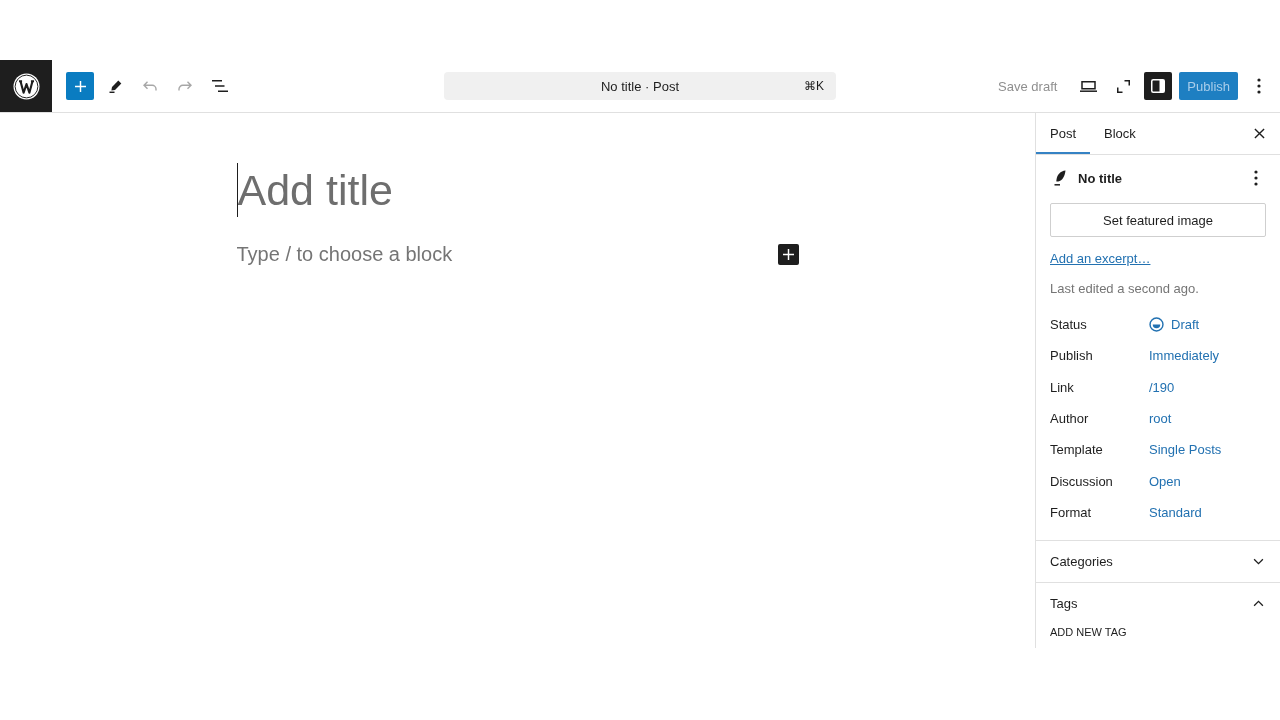 This screenshot has width=1280, height=720. What do you see at coordinates (1158, 220) in the screenshot?
I see `featured-image-button: Set featured image` at bounding box center [1158, 220].